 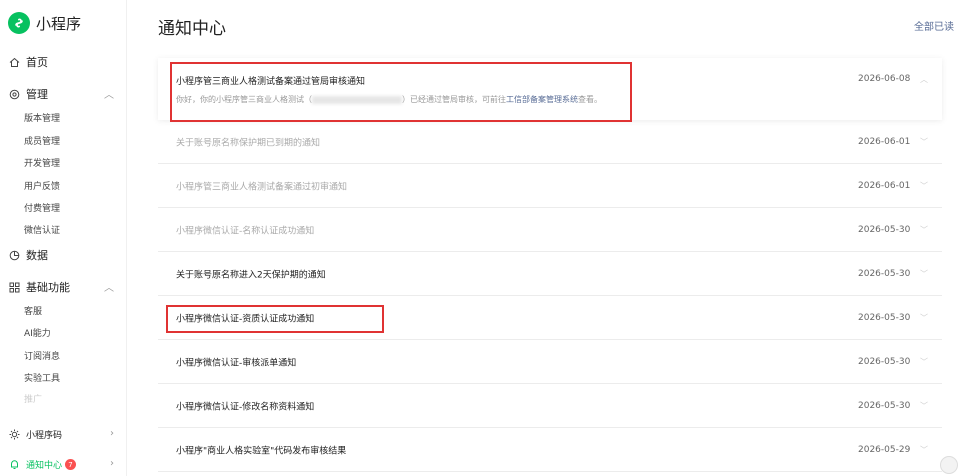 I want to click on notification-item: 小程序"商业人格实验室"代码发布审核结果 2026-05-29 ﹀, so click(x=550, y=450).